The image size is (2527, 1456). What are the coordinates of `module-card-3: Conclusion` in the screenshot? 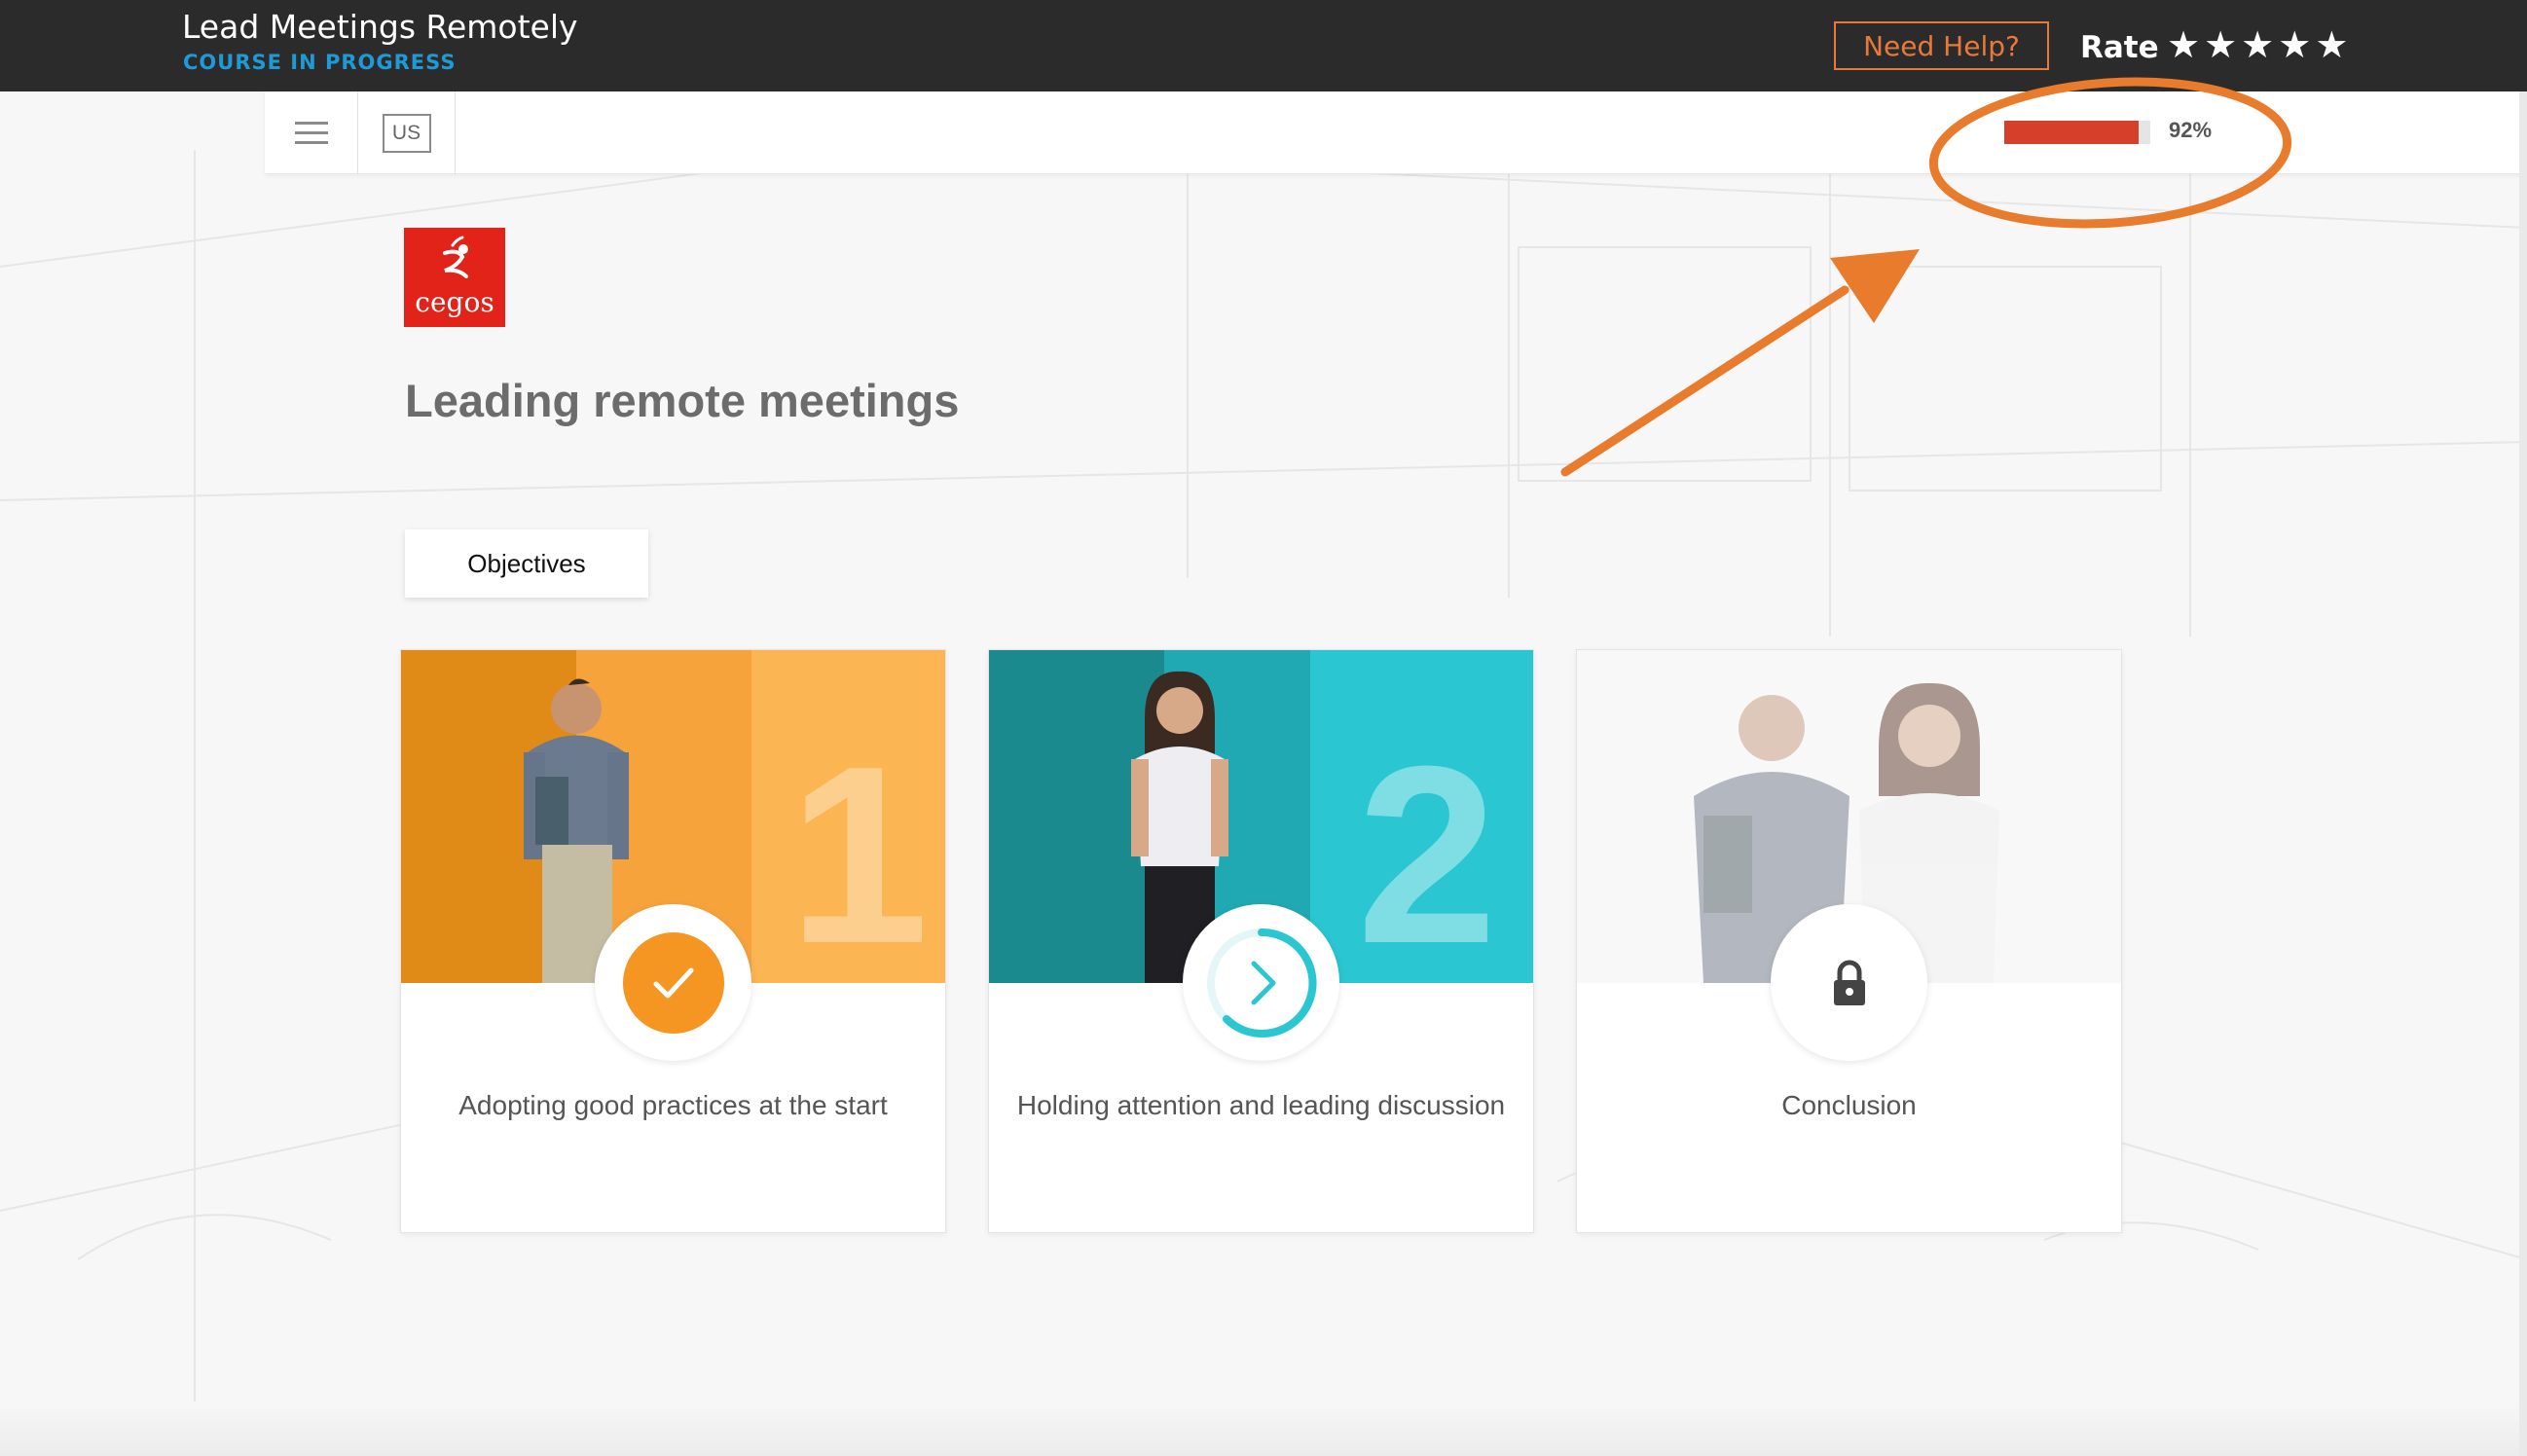 It's located at (1849, 941).